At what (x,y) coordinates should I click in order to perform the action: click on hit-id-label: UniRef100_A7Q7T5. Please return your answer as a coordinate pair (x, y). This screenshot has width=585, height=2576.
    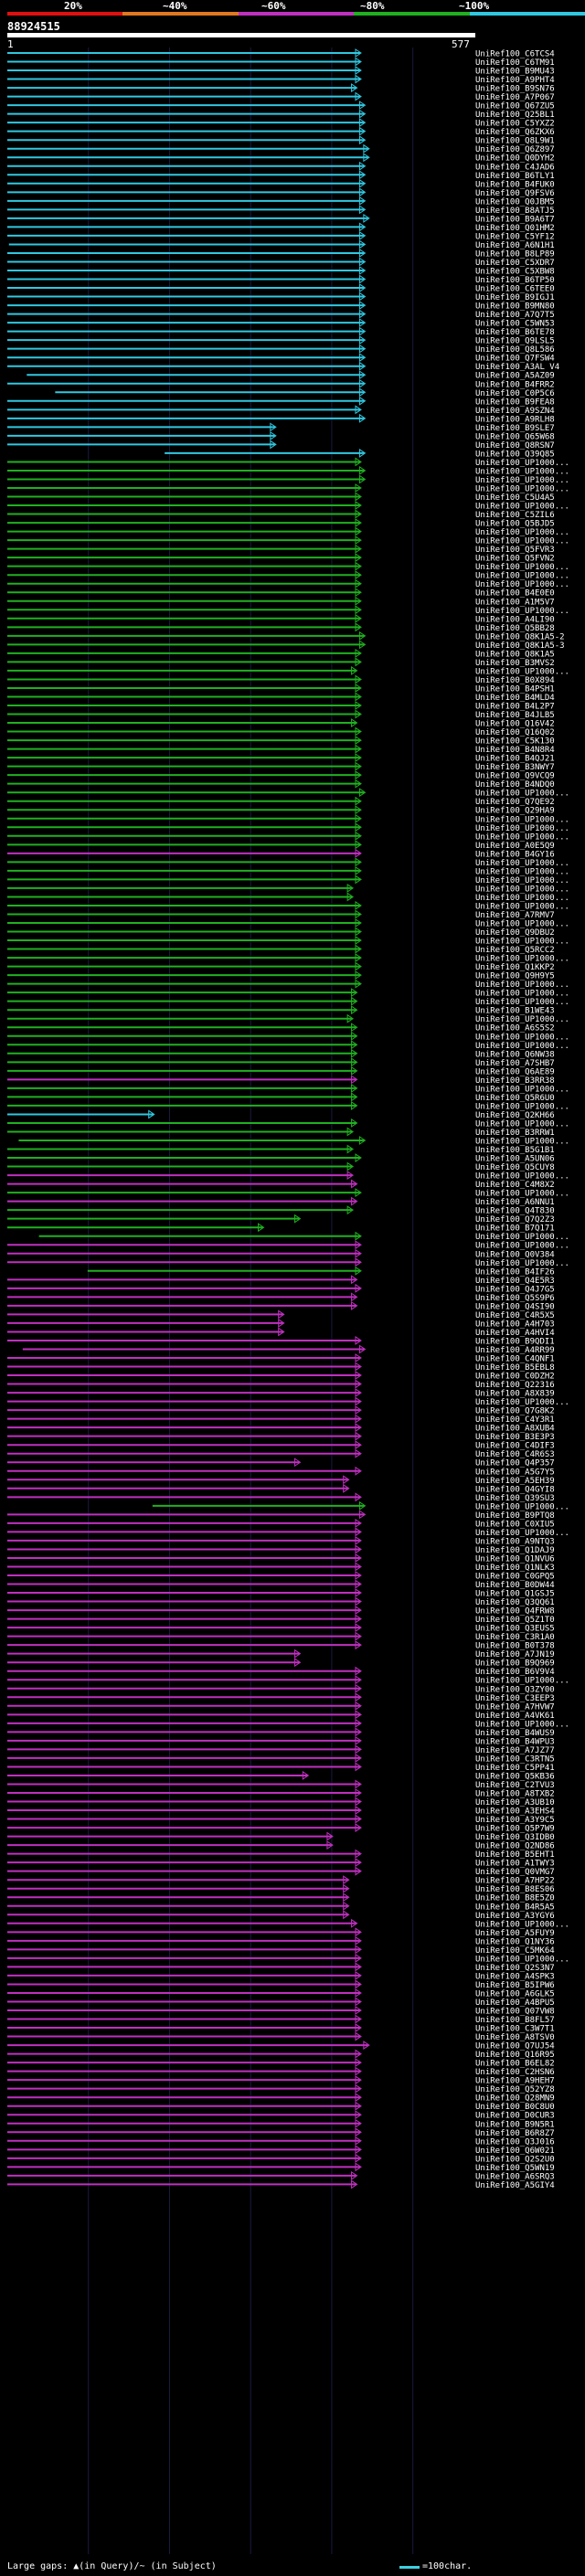
    Looking at the image, I should click on (515, 315).